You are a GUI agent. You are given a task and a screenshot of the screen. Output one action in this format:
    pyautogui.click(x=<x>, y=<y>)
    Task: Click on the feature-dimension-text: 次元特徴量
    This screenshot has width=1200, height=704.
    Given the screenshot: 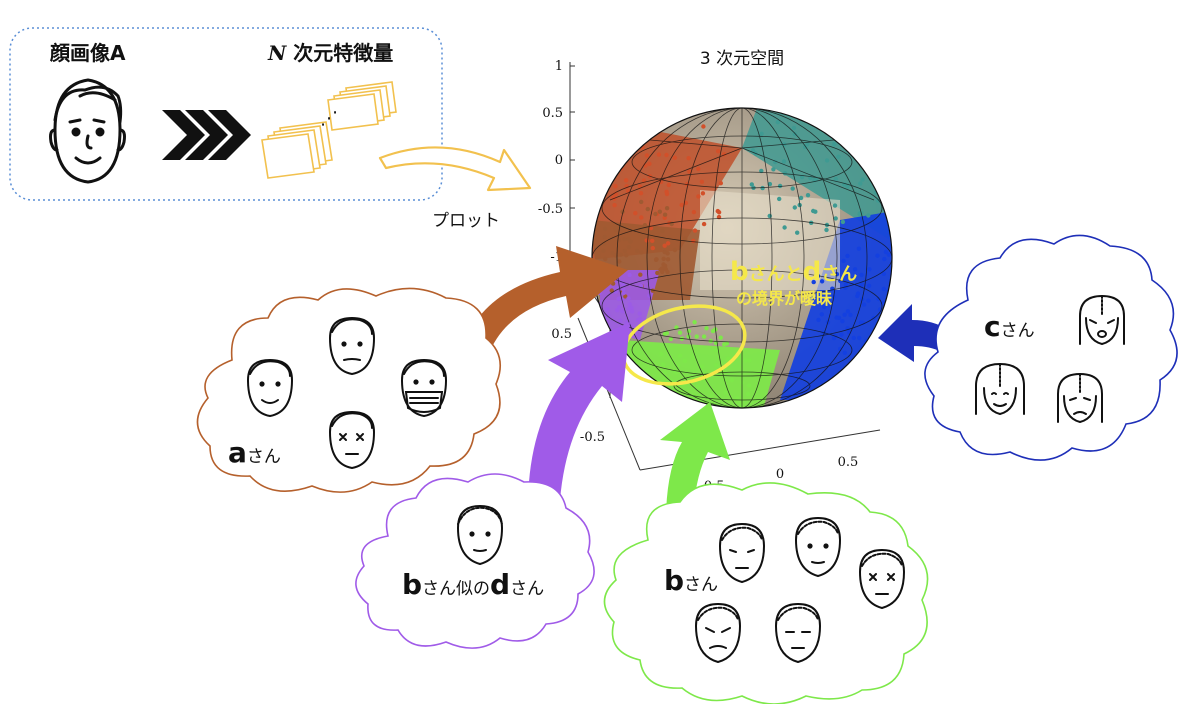 What is the action you would take?
    pyautogui.click(x=339, y=53)
    